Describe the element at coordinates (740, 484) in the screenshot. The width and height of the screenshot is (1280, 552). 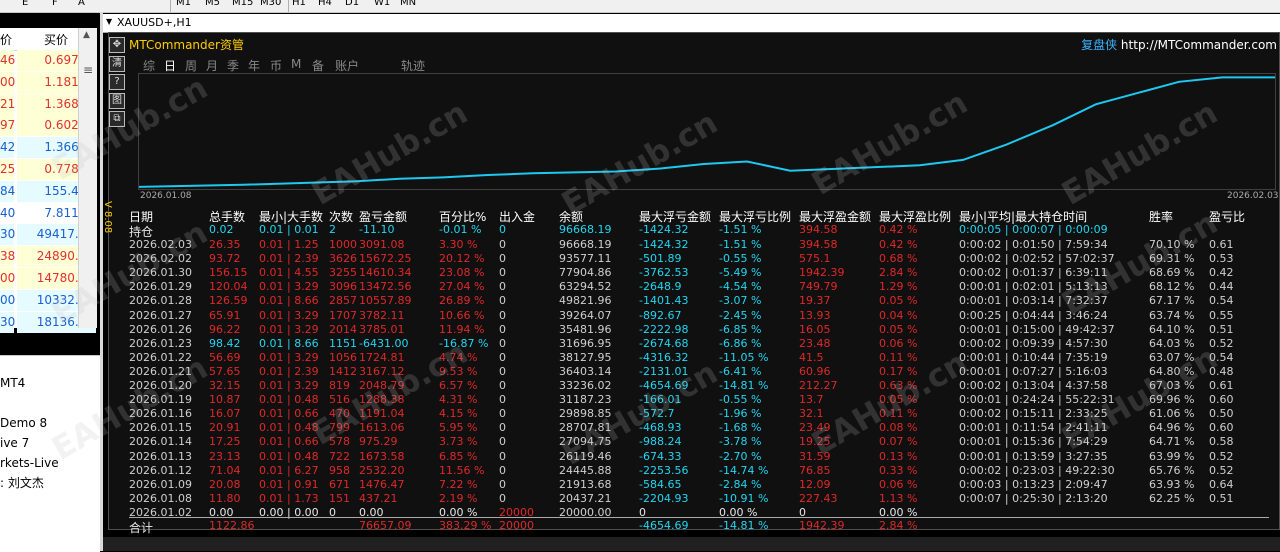
I see `cell-mflp: -2.84 %` at that location.